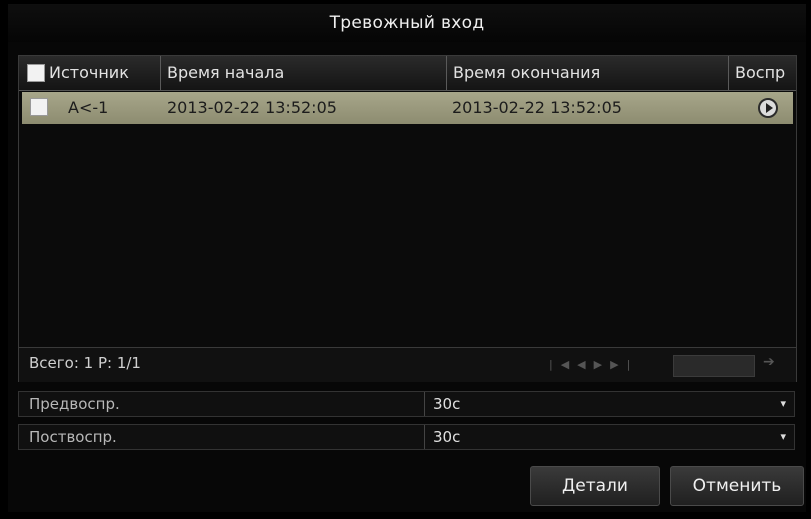 The image size is (811, 519). Describe the element at coordinates (602, 364) in the screenshot. I see `next-page-icon: ▶` at that location.